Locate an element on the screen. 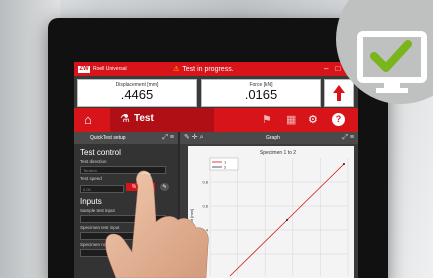  test-direction-label: Test direction is located at coordinates (93, 161).